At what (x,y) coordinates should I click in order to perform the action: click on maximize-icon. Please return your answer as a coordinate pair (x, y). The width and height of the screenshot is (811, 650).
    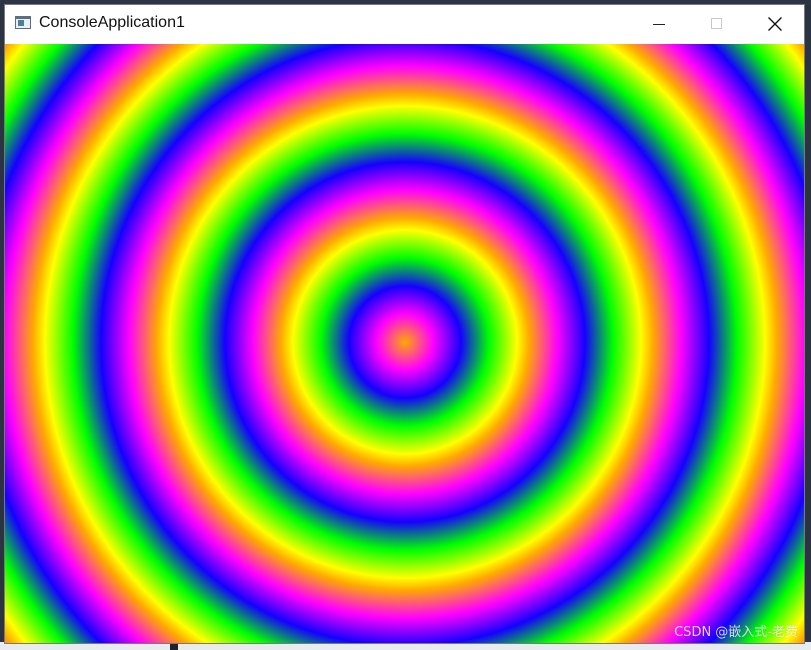
    Looking at the image, I should click on (716, 23).